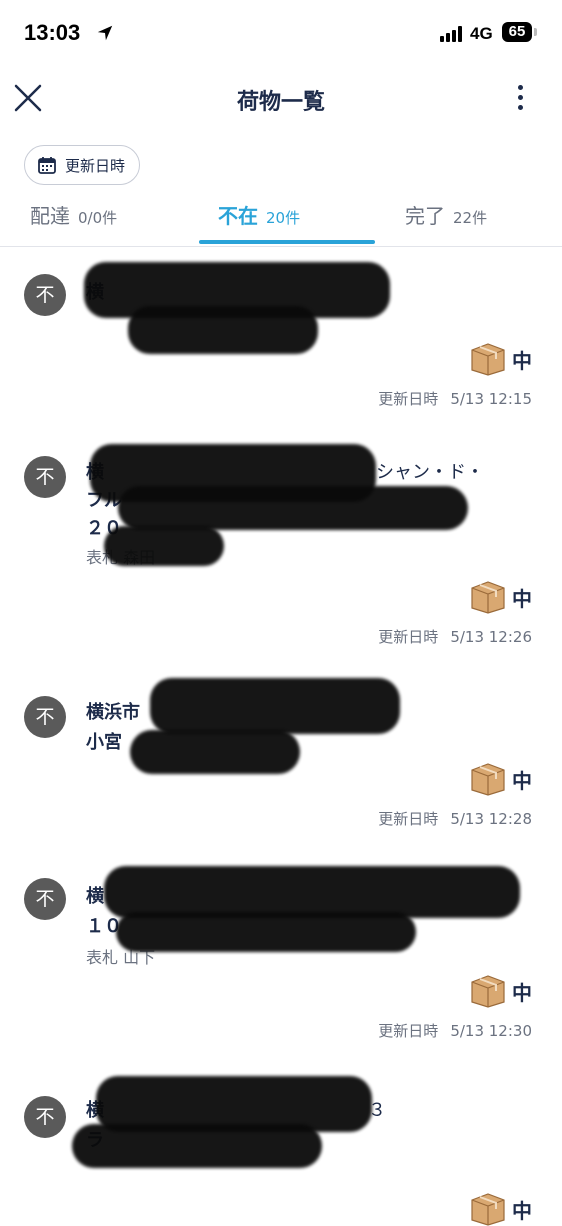  What do you see at coordinates (95, 165) in the screenshot?
I see `sort-label: 更新日時` at bounding box center [95, 165].